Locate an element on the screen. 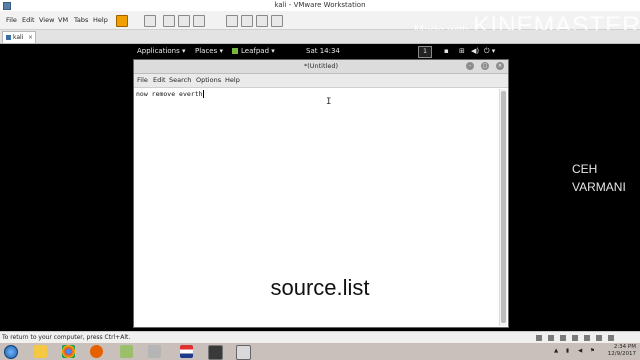 The height and width of the screenshot is (360, 640). send-ctrl-alt-del-icon is located at coordinates (150, 21).